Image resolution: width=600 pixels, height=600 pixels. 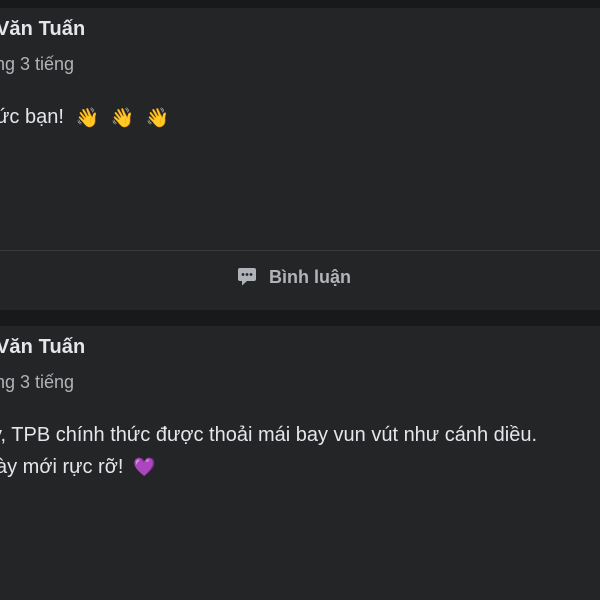 I want to click on post-text: ày mới rực rỡ! 💜, so click(x=77, y=467).